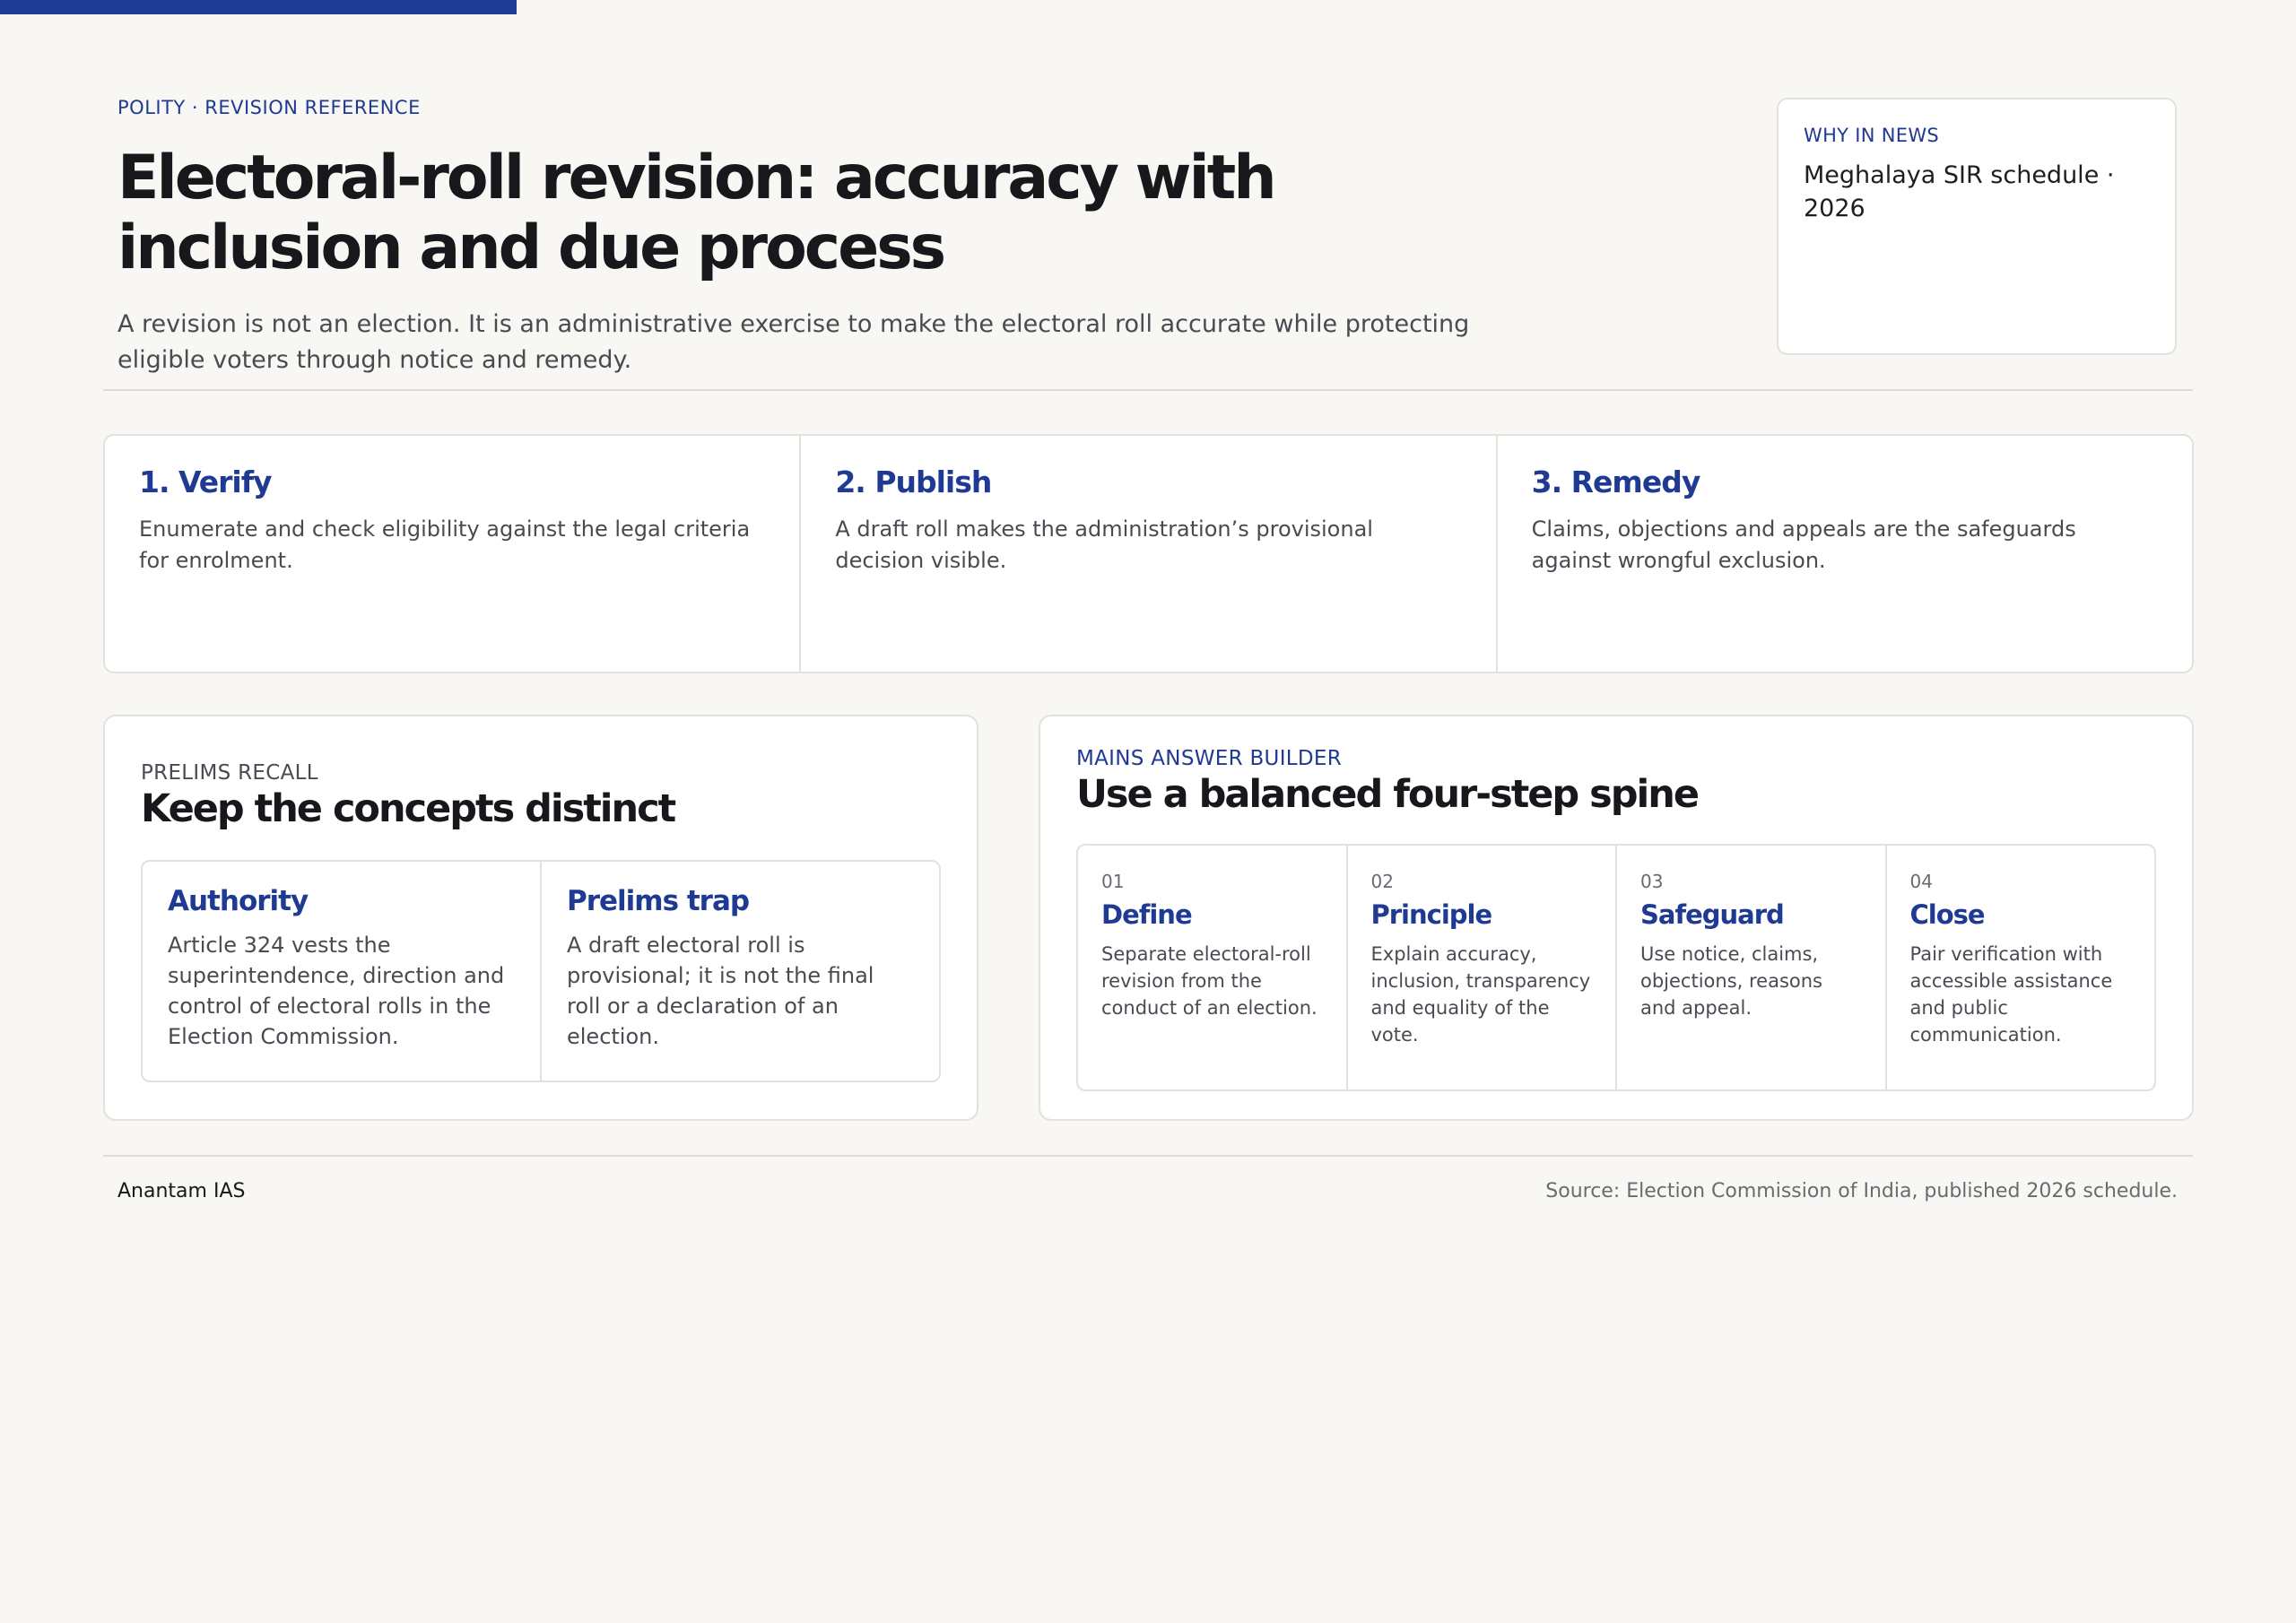 This screenshot has width=2296, height=1623. What do you see at coordinates (1431, 914) in the screenshot?
I see `spine-title: Principle` at bounding box center [1431, 914].